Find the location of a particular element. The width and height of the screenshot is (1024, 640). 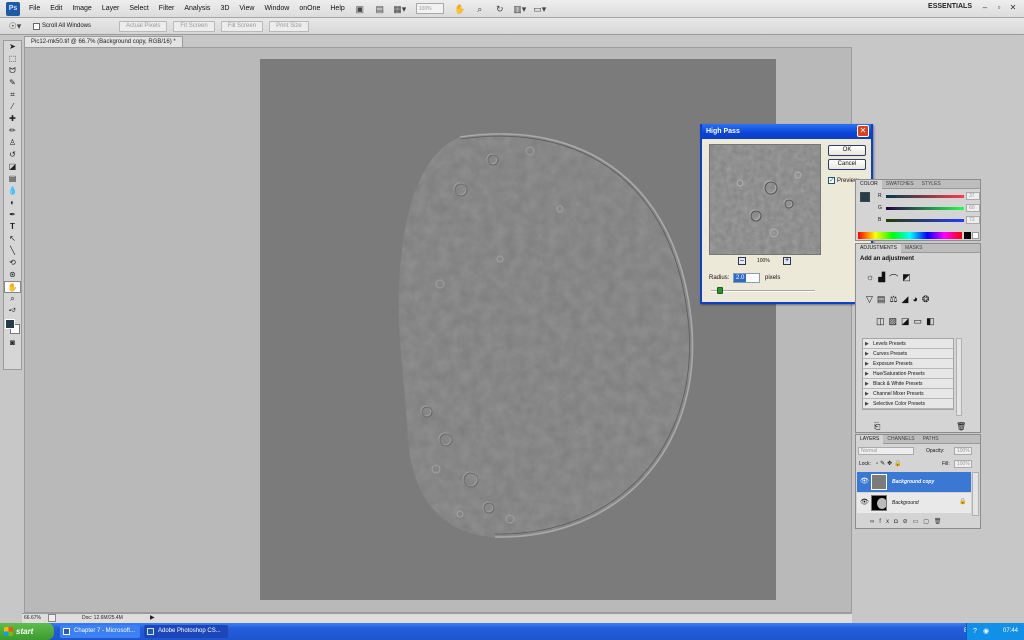

zoom-readout: 66.67% is located at coordinates (32, 618).